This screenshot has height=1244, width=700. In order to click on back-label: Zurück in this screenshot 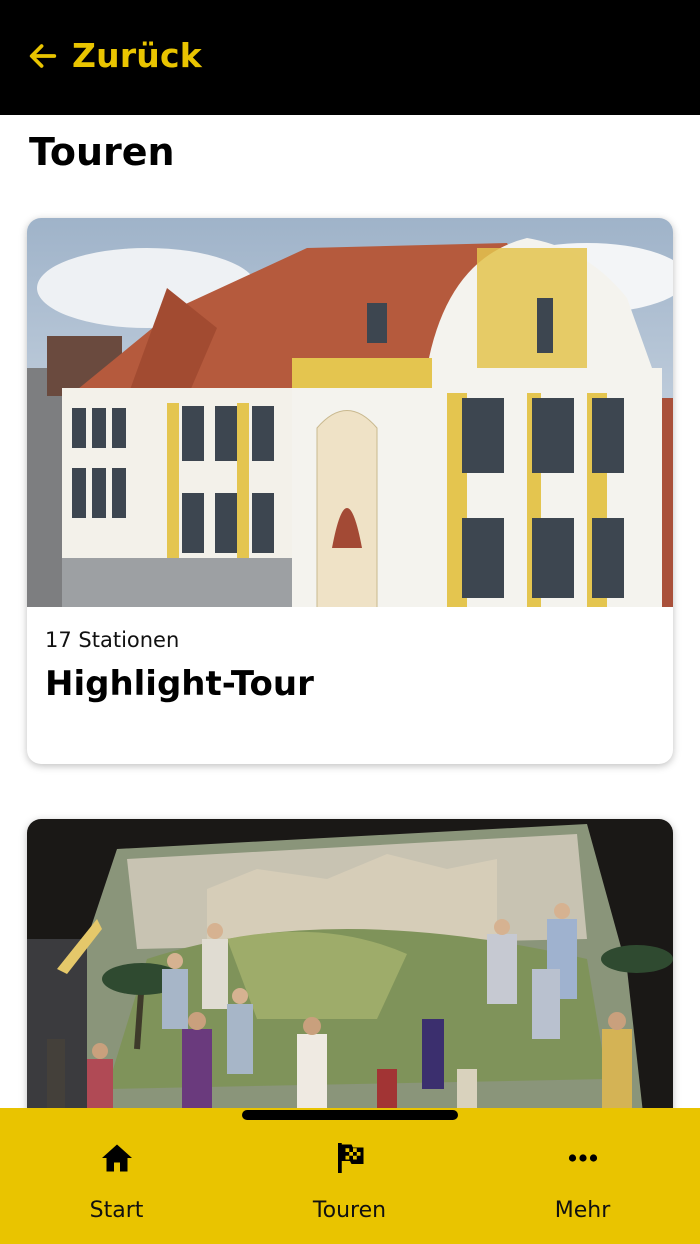, I will do `click(137, 55)`.